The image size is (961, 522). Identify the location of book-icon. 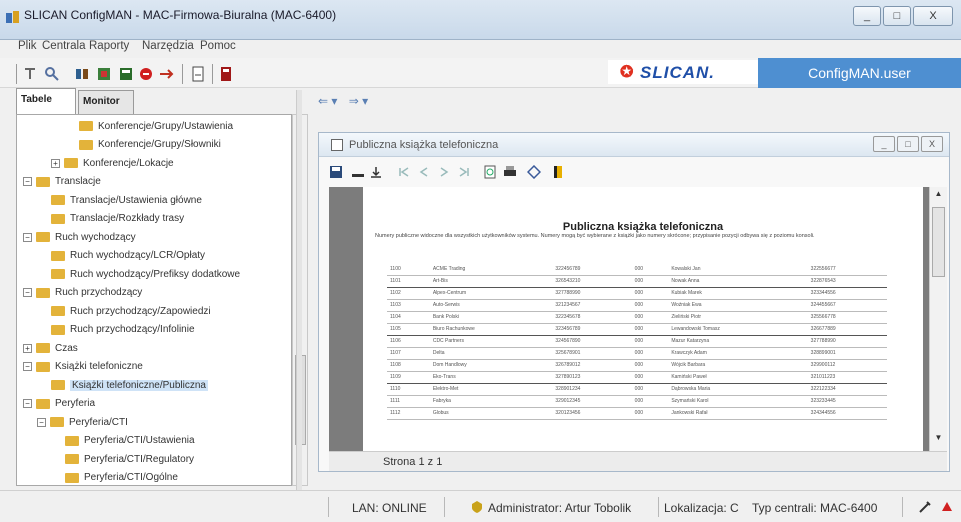
(226, 74).